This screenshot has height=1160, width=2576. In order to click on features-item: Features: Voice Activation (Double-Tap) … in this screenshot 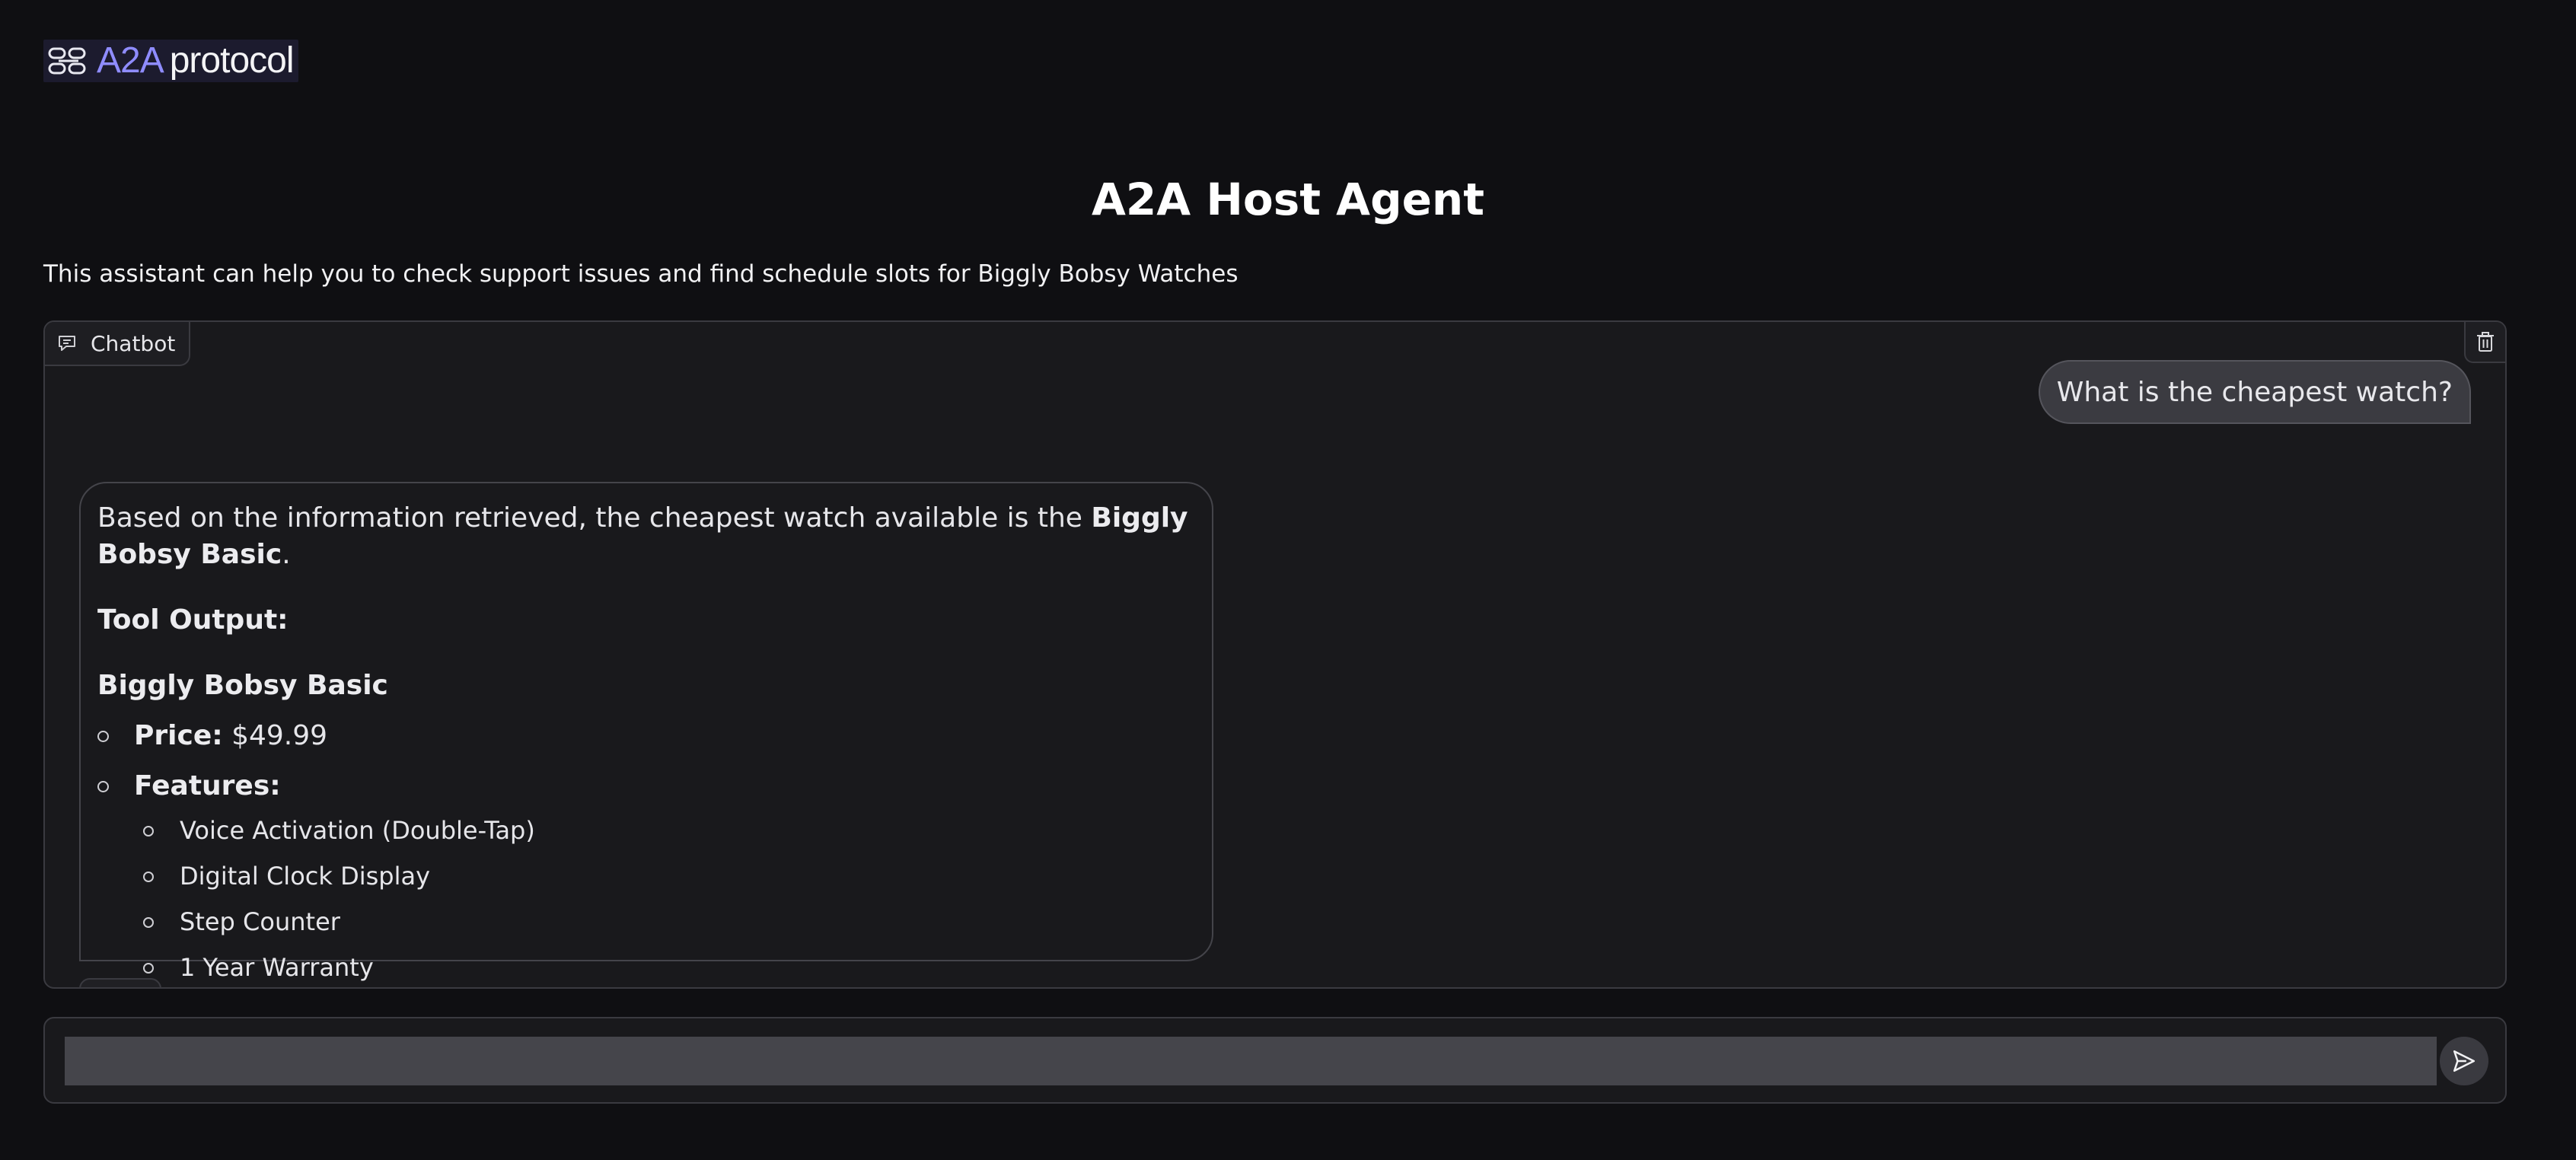, I will do `click(646, 876)`.